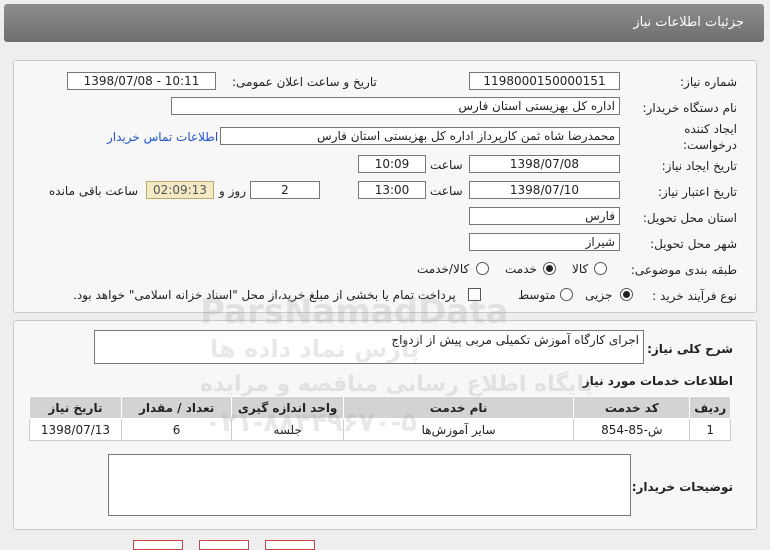  Describe the element at coordinates (162, 137) in the screenshot. I see `contact-buyer-link: اطلاعات تماس خریدار` at that location.